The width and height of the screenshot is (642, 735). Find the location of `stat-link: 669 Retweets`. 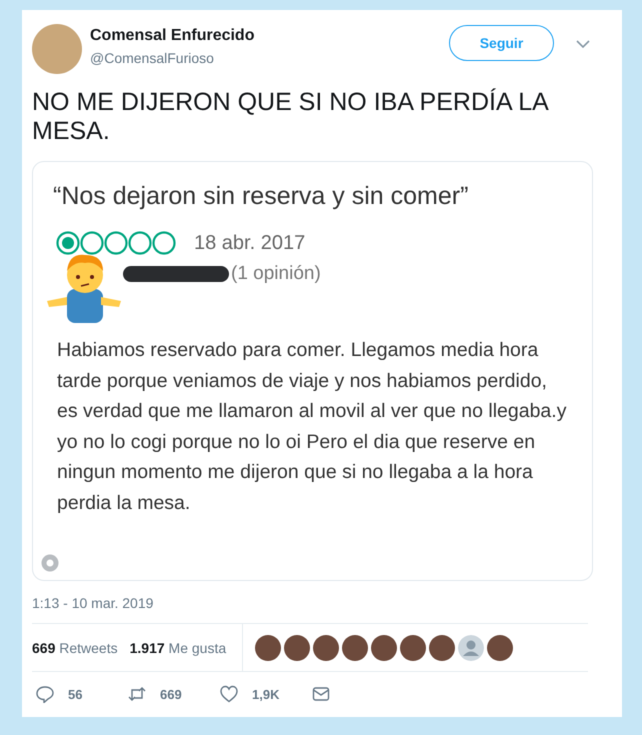

stat-link: 669 Retweets is located at coordinates (75, 648).